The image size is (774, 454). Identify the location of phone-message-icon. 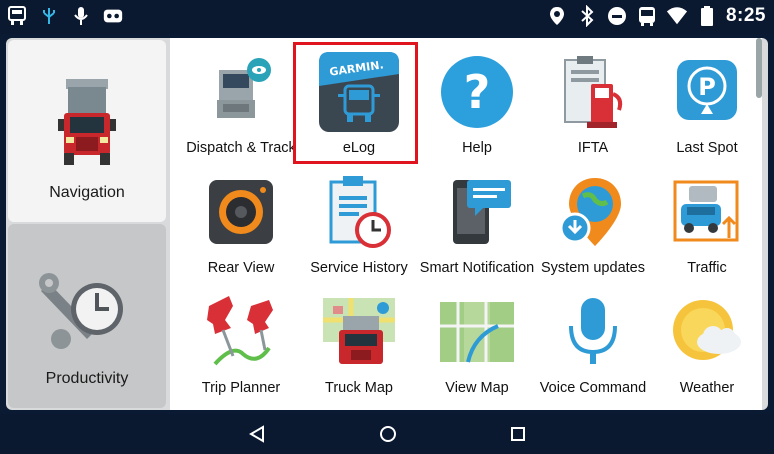
(477, 212).